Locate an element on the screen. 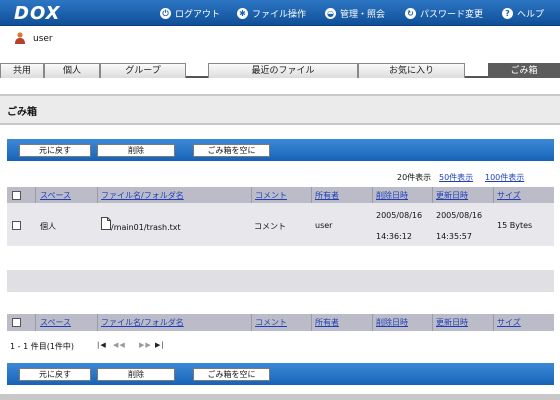  display-50-link: 50件表示 is located at coordinates (456, 177).